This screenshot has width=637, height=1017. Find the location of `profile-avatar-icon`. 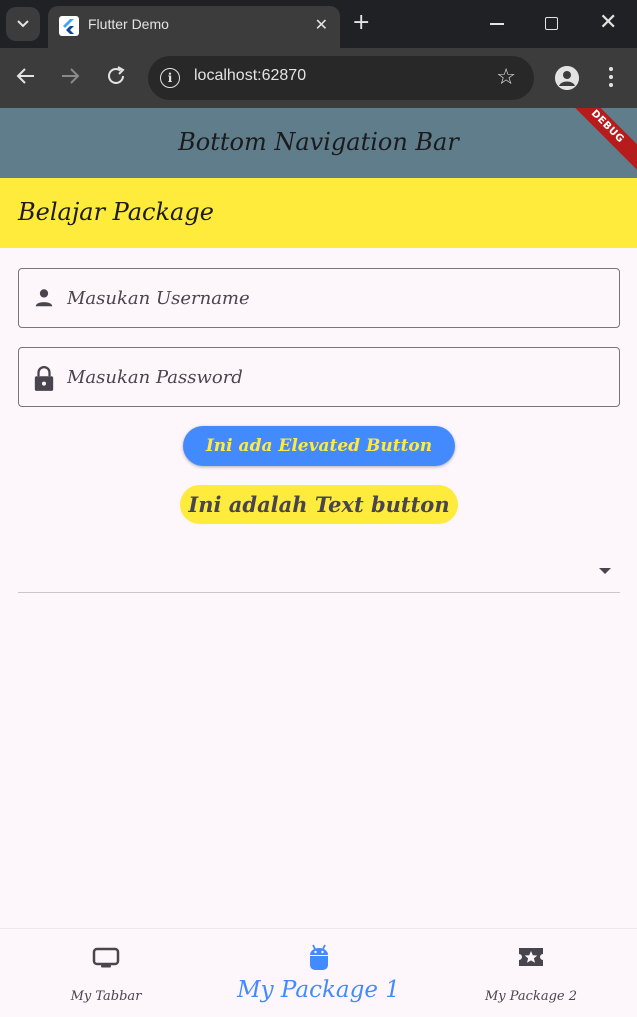

profile-avatar-icon is located at coordinates (567, 78).